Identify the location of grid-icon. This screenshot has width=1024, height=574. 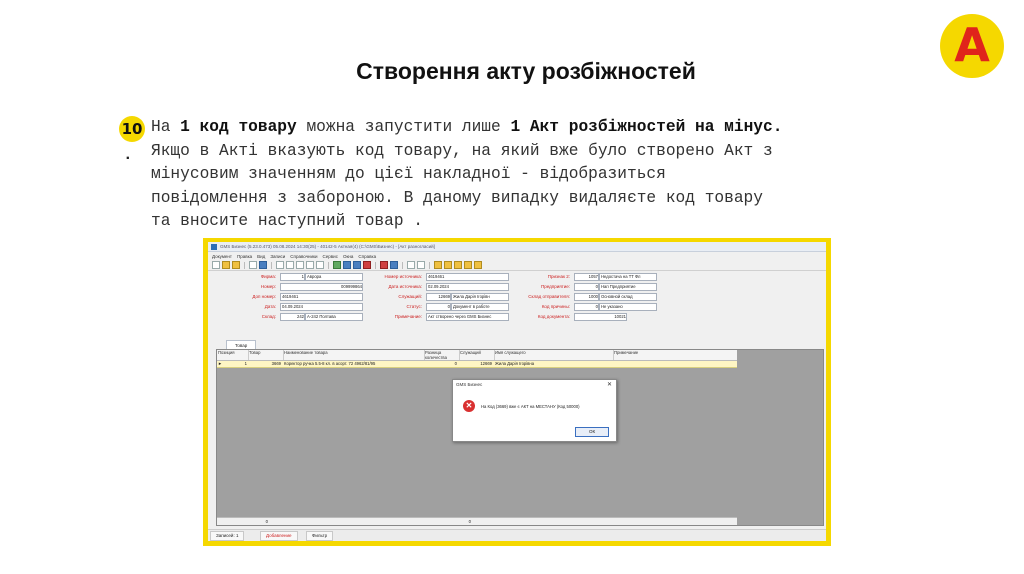
(253, 265).